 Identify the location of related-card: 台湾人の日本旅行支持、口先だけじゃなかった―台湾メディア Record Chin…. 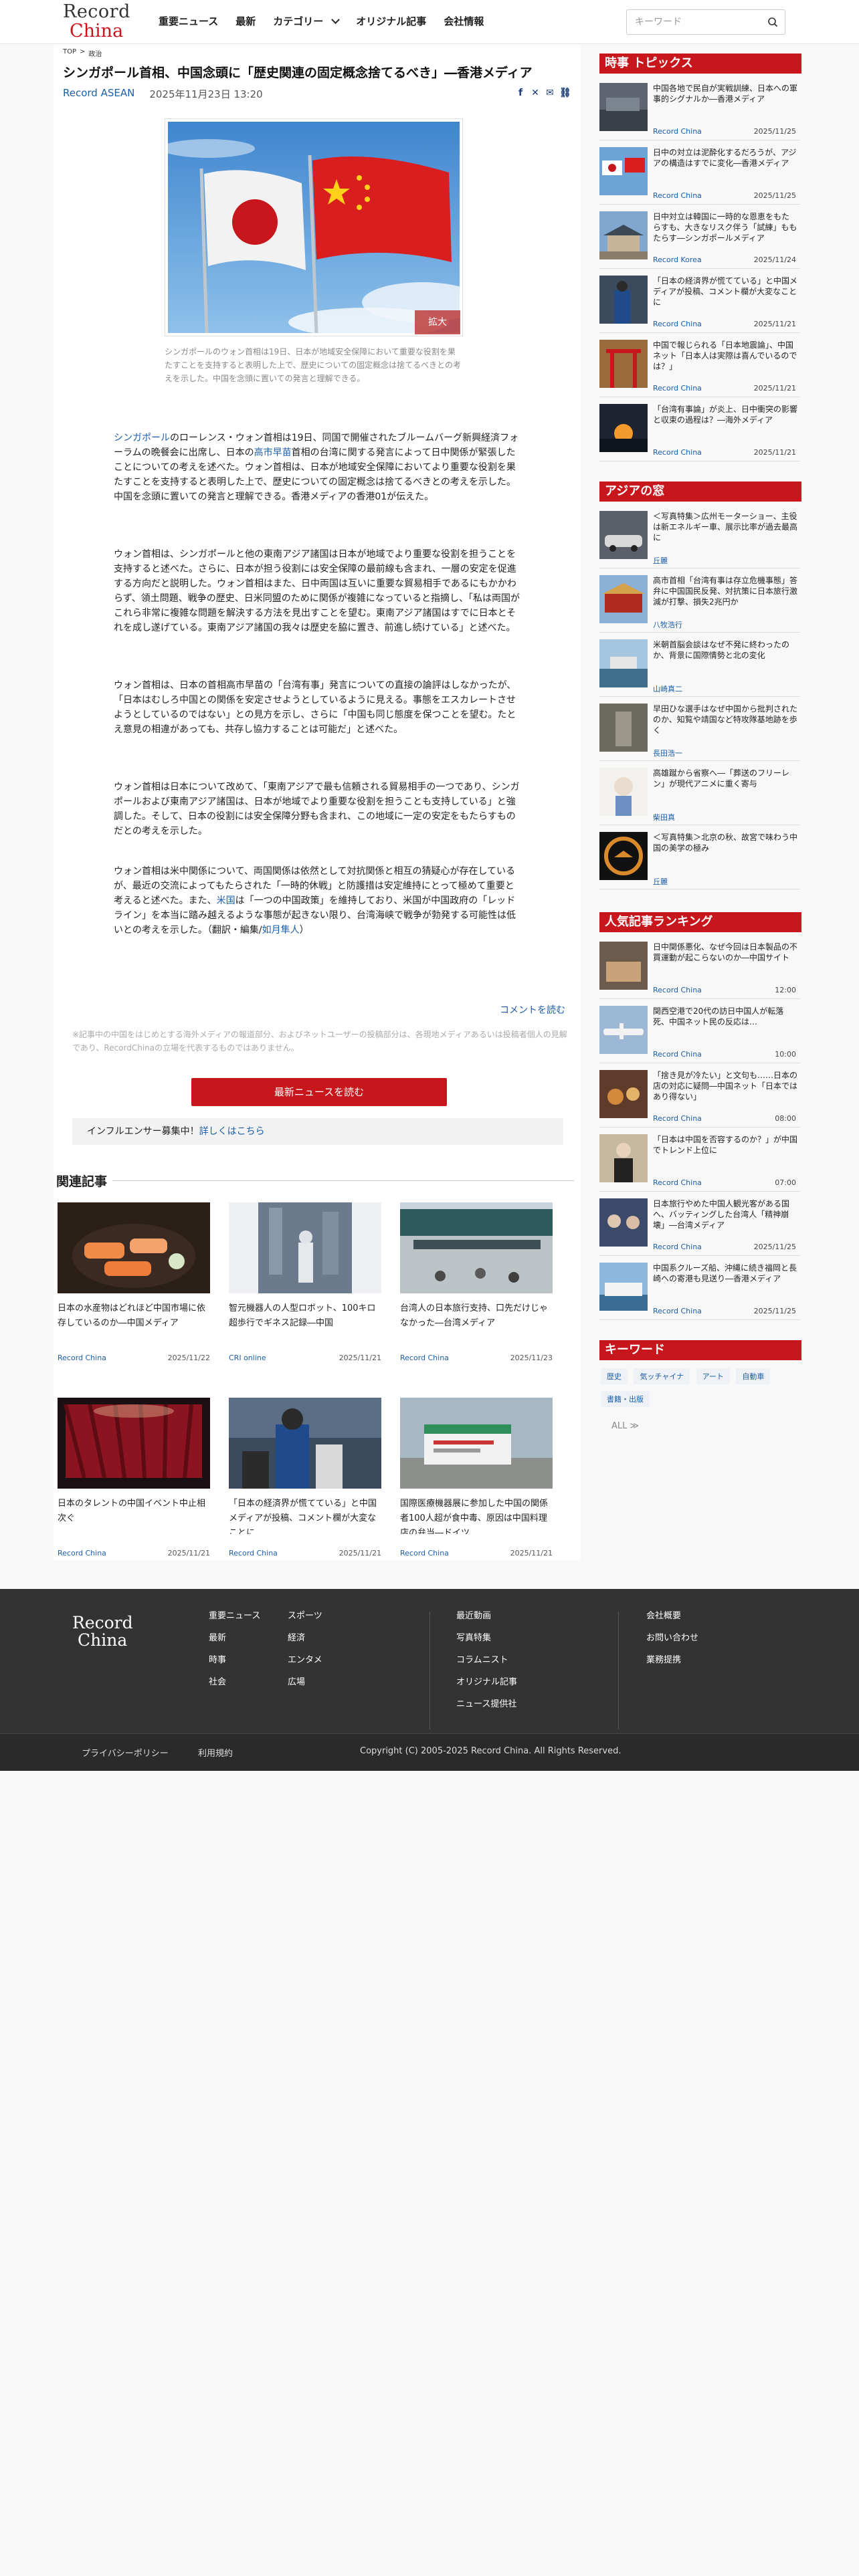
(476, 1282).